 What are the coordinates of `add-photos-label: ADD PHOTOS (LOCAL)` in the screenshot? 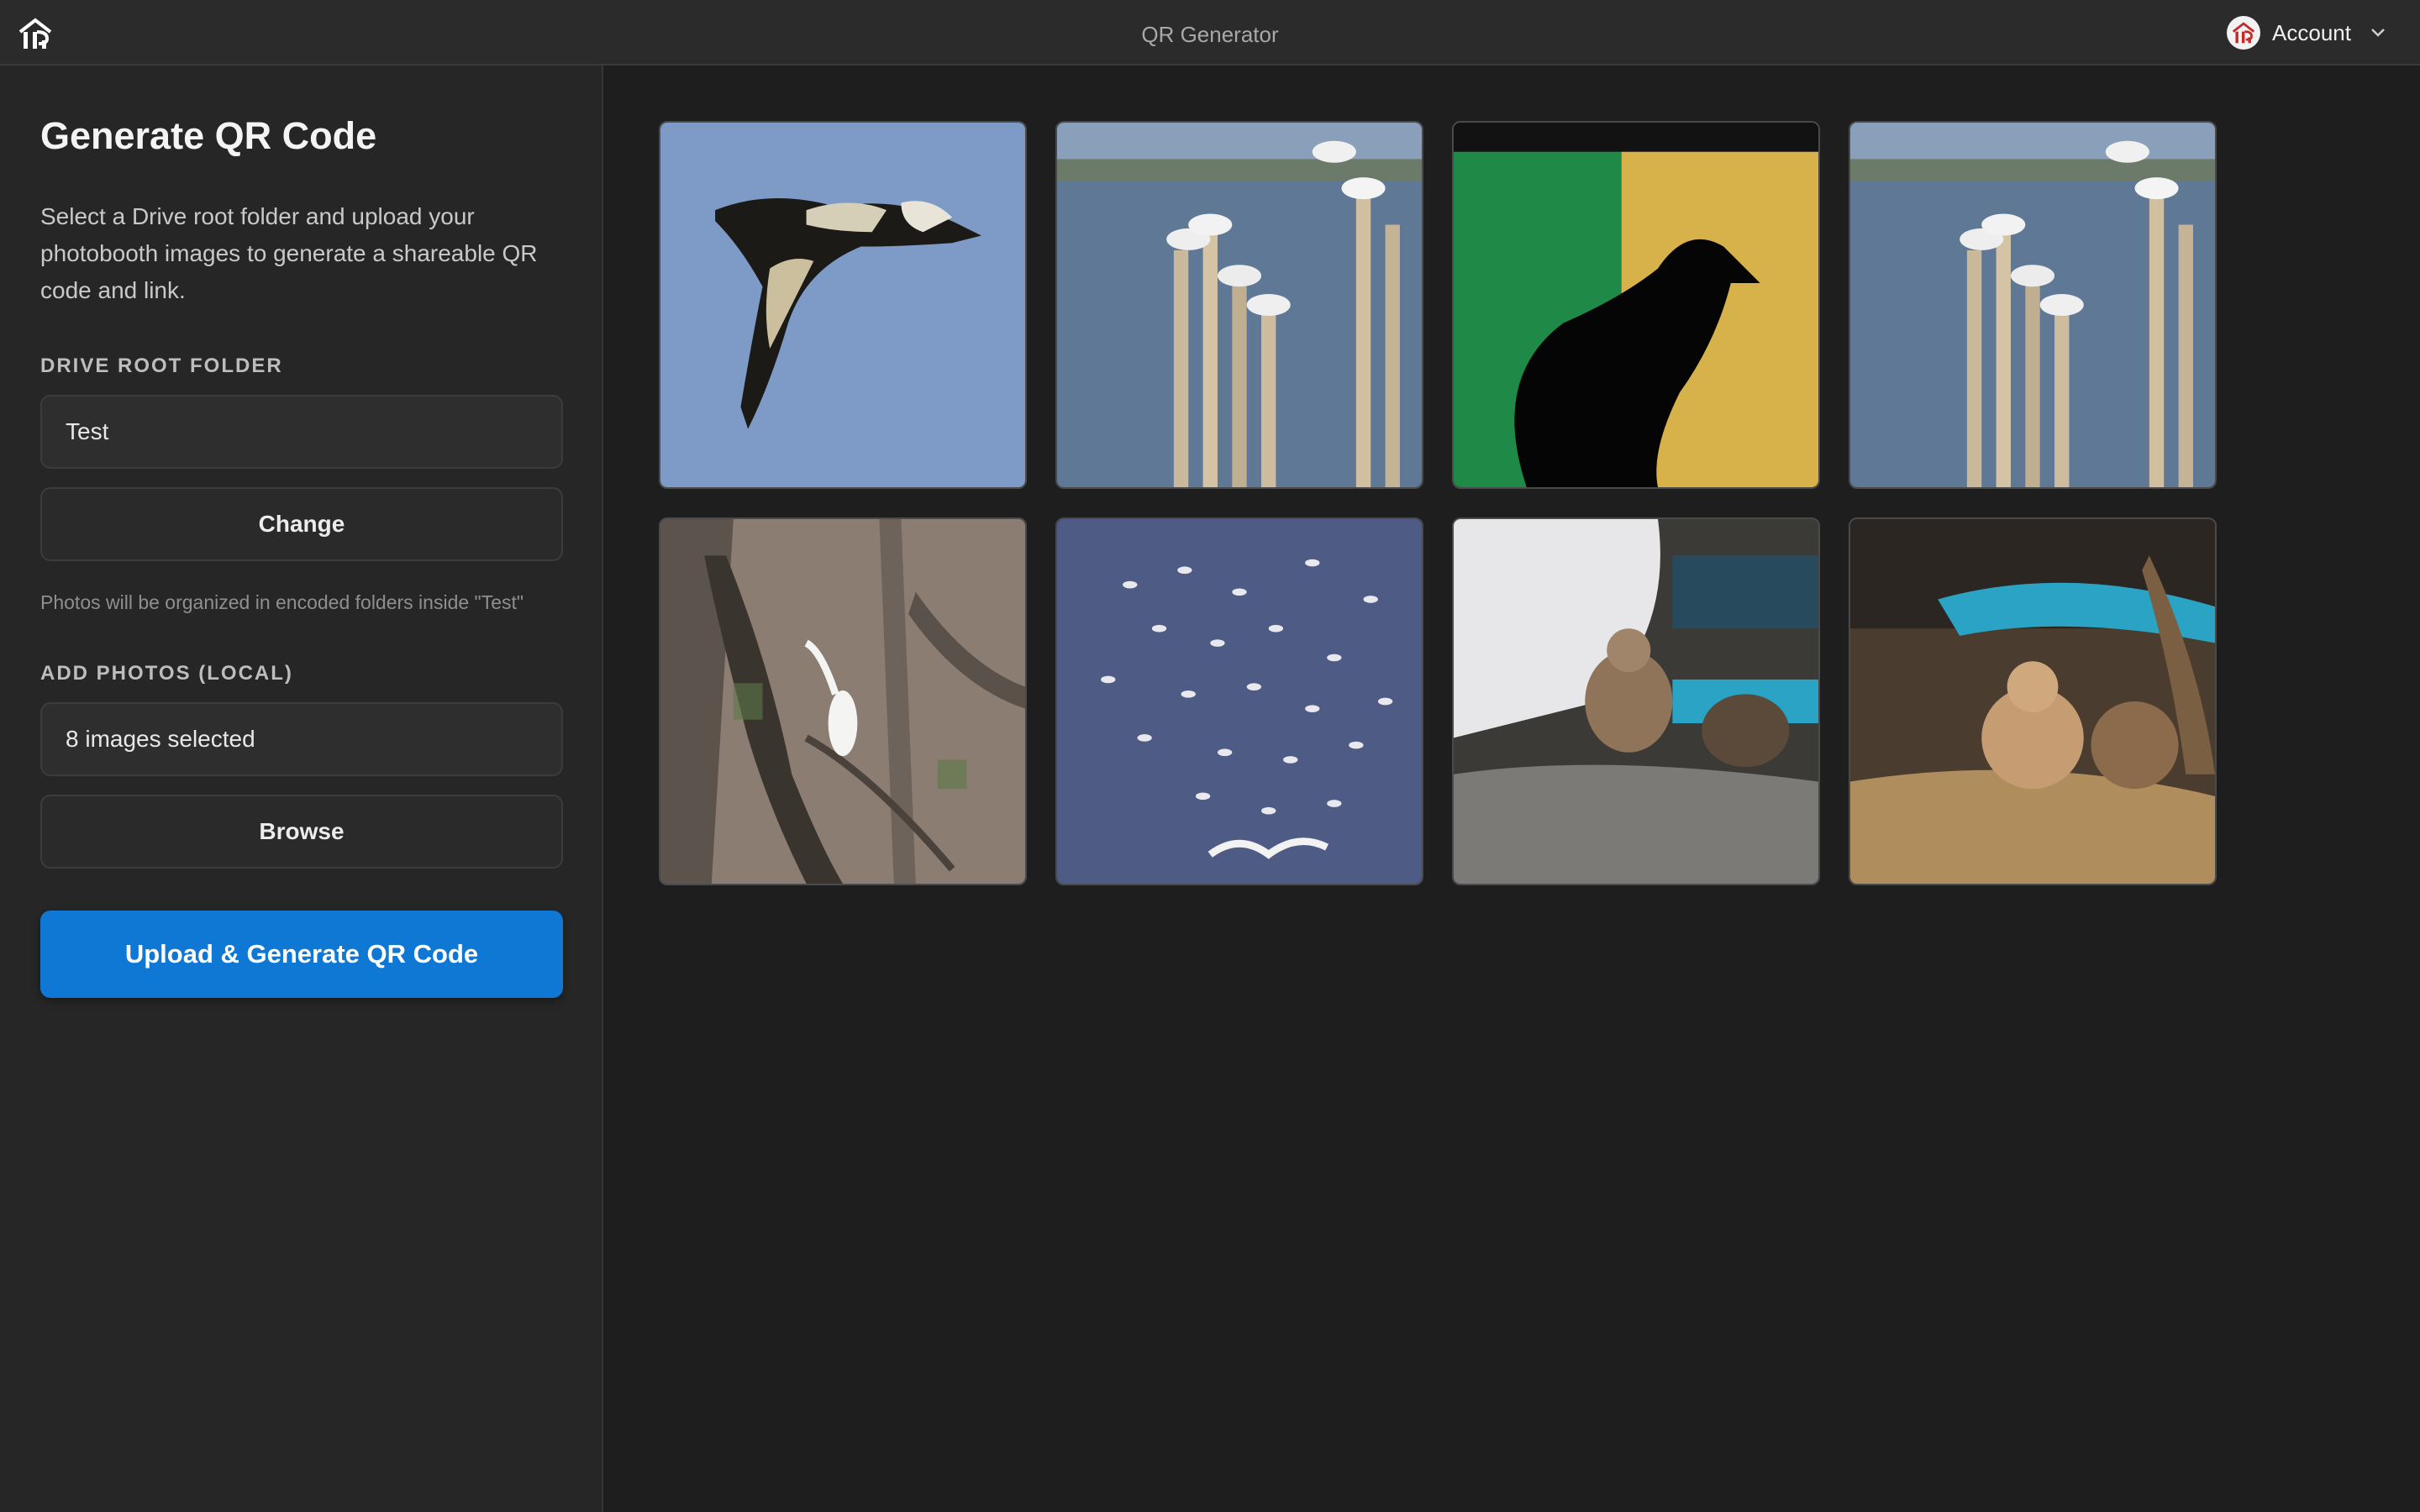 It's located at (166, 673).